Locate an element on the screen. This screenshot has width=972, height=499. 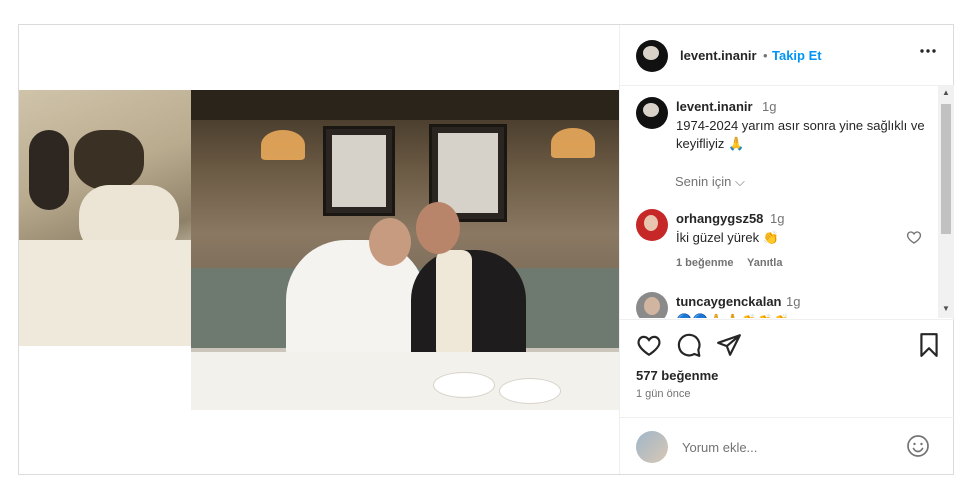
post-header: levent.inanir • Takip Et is located at coordinates (787, 55).